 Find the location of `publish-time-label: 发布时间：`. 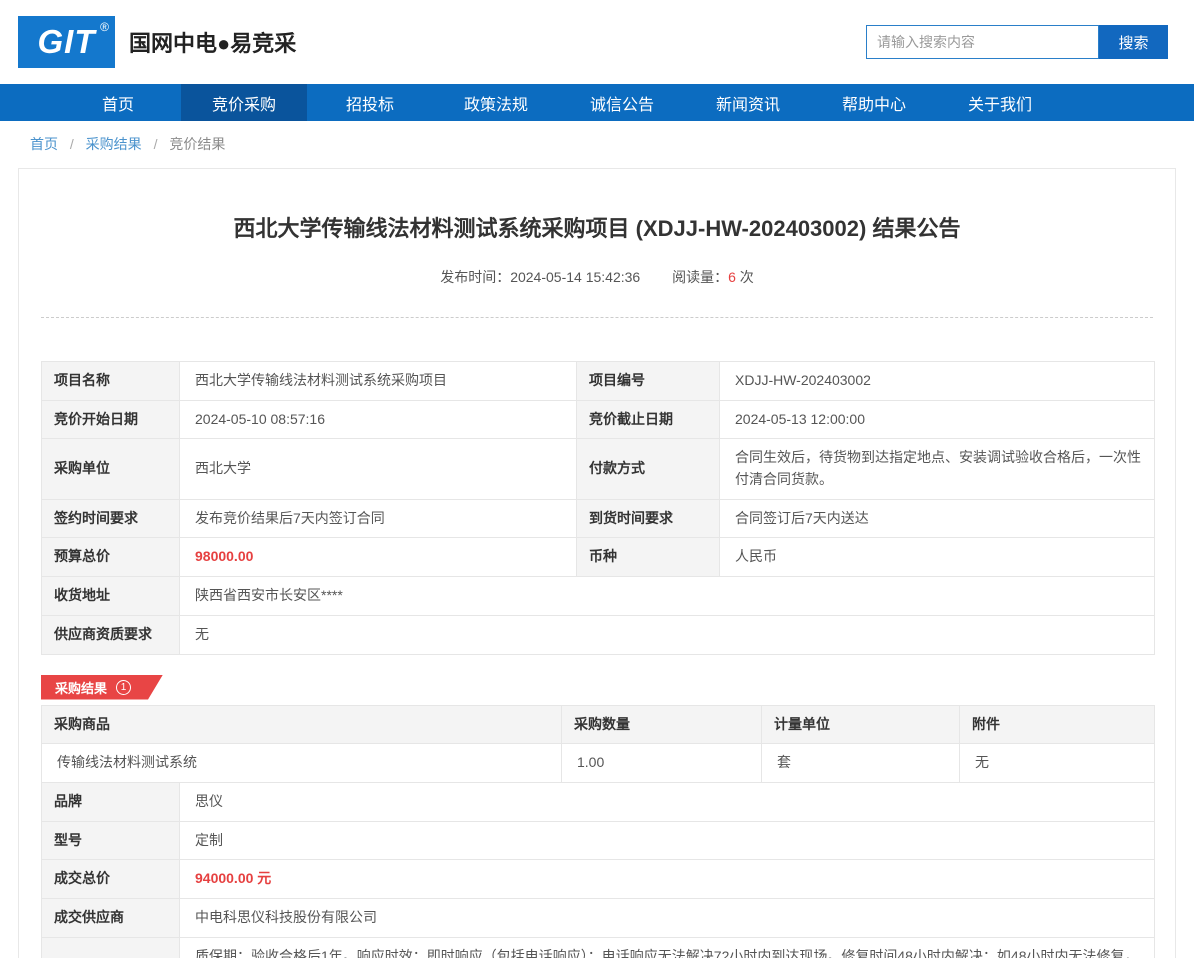

publish-time-label: 发布时间： is located at coordinates (475, 277).